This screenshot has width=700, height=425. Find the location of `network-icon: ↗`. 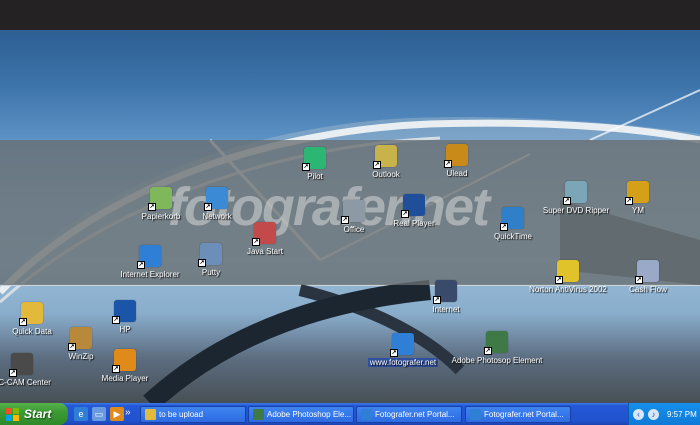

network-icon: ↗ is located at coordinates (216, 199).